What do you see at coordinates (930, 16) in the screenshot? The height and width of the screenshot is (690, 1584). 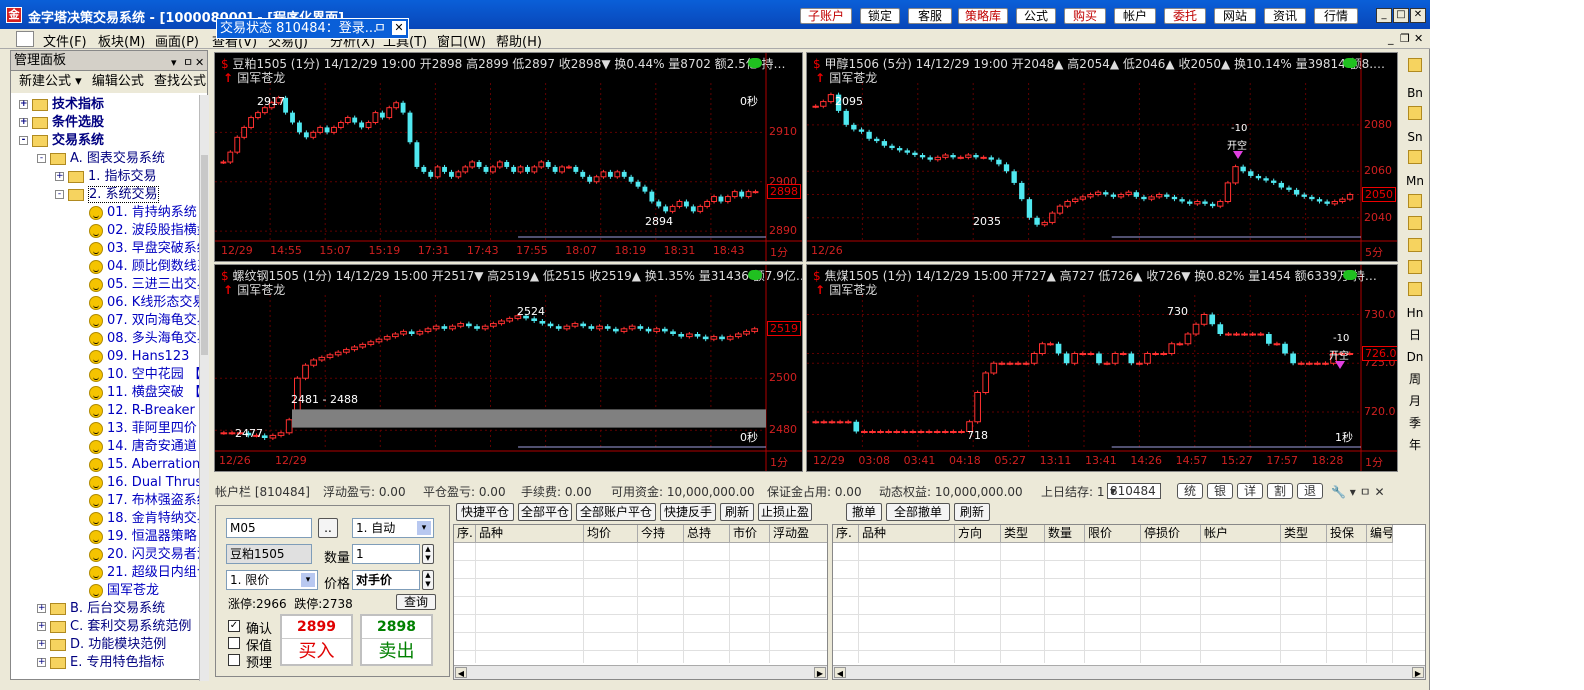 I see `titlebar-button-2: 客服` at bounding box center [930, 16].